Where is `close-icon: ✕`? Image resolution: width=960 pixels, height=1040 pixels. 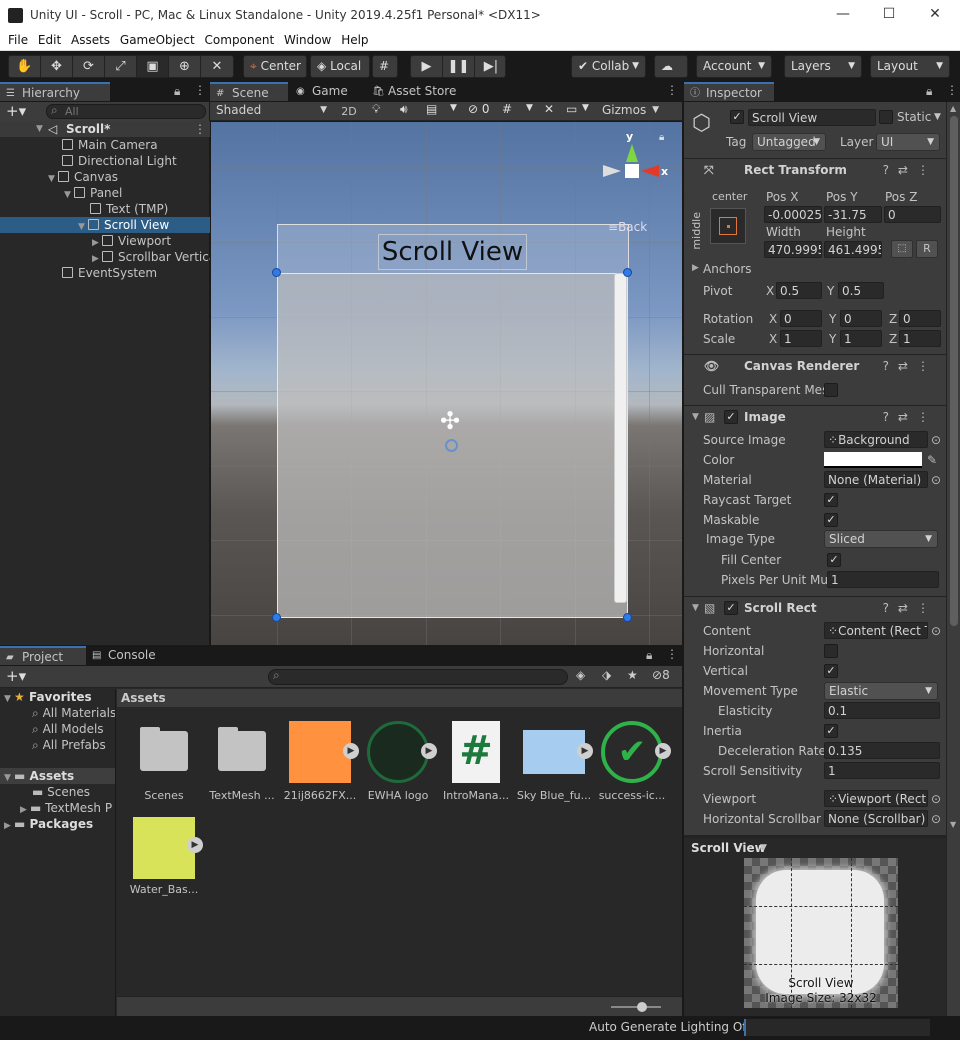 close-icon: ✕ is located at coordinates (935, 16).